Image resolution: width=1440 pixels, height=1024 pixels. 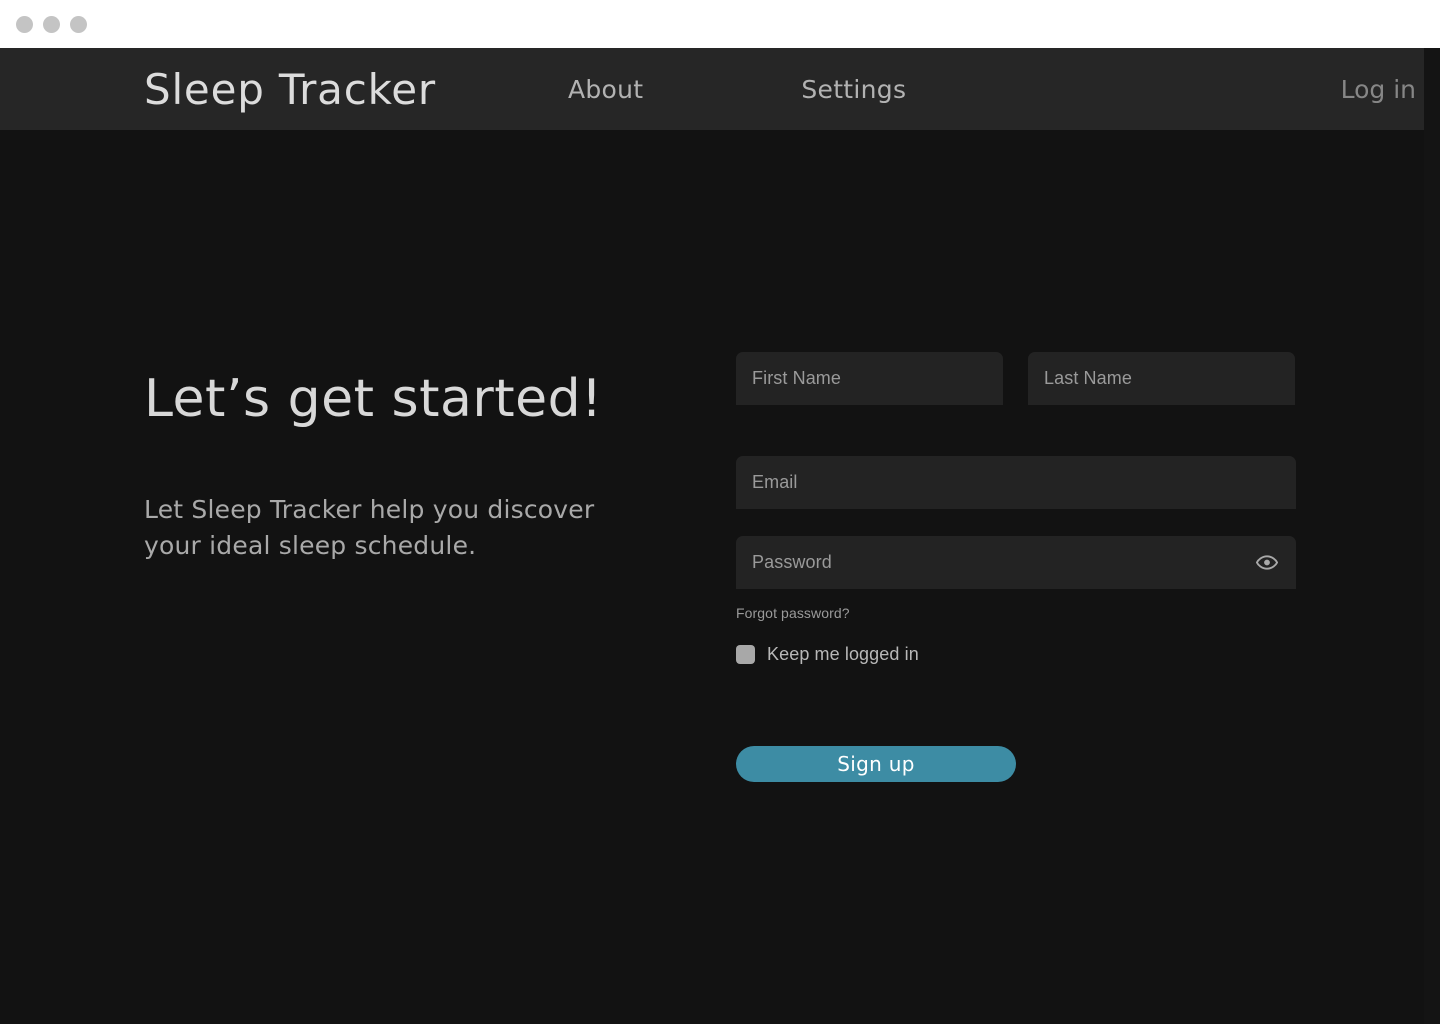 I want to click on first-name-field, so click(x=869, y=378).